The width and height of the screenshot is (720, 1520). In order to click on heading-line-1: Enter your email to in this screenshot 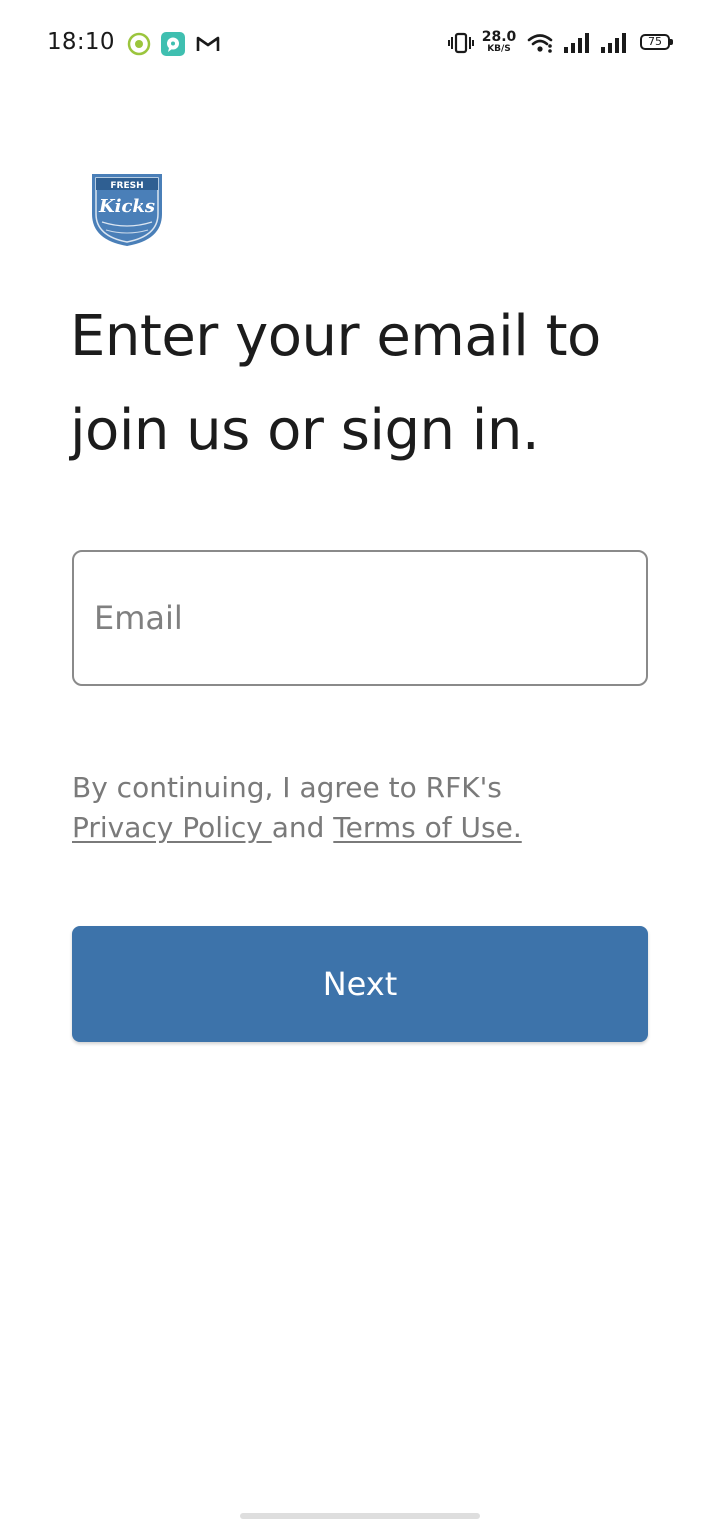, I will do `click(335, 336)`.